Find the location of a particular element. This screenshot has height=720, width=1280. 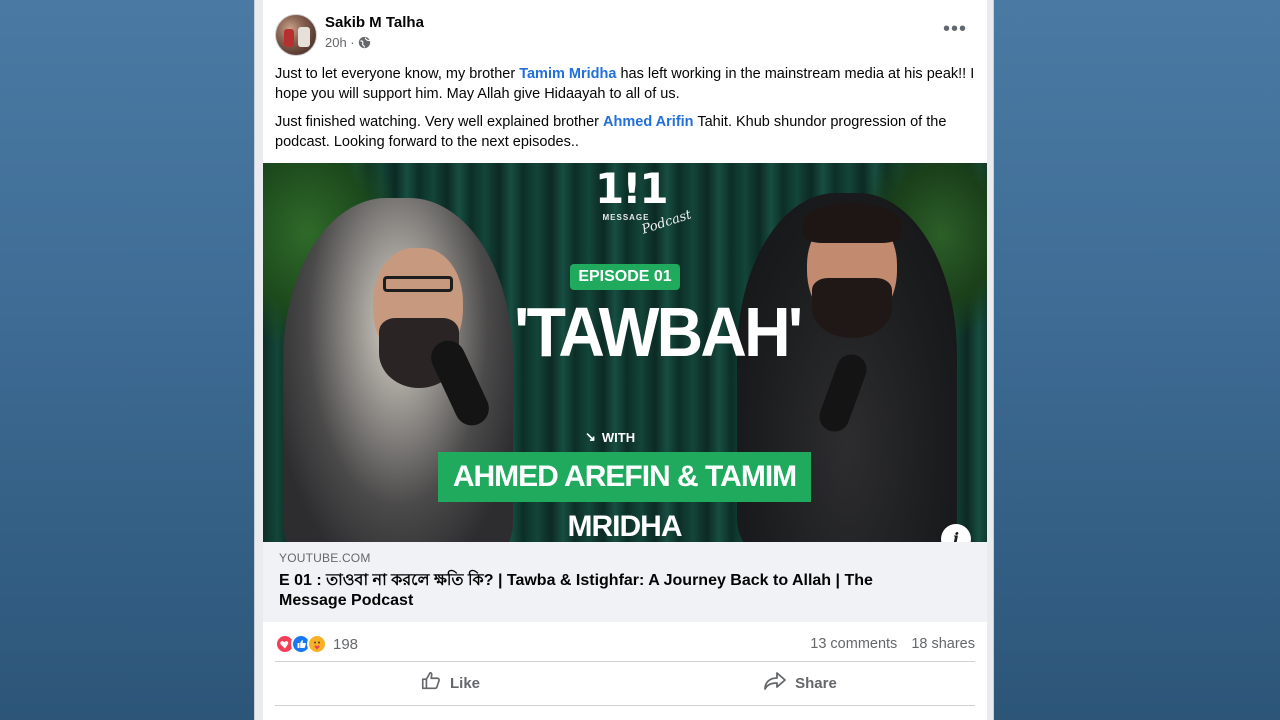

author-avatar is located at coordinates (296, 35).